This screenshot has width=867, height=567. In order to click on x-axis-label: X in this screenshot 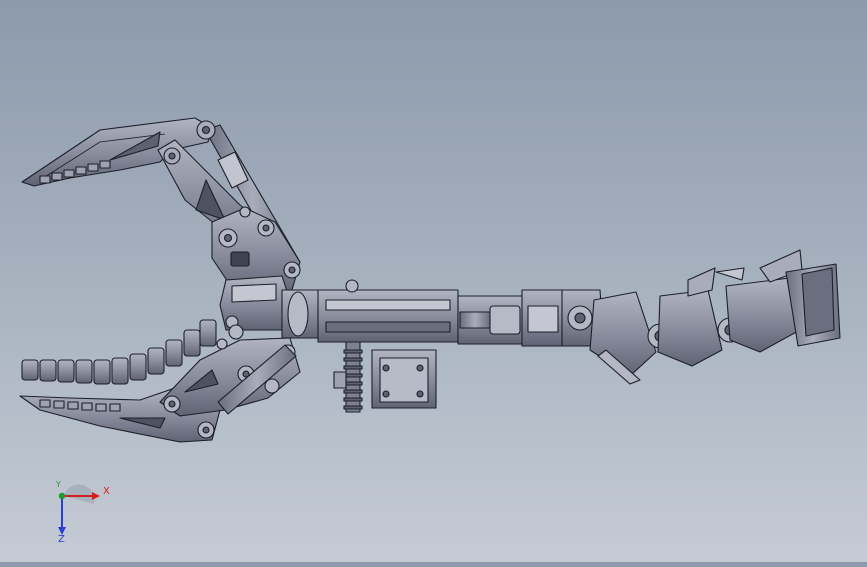, I will do `click(106, 491)`.